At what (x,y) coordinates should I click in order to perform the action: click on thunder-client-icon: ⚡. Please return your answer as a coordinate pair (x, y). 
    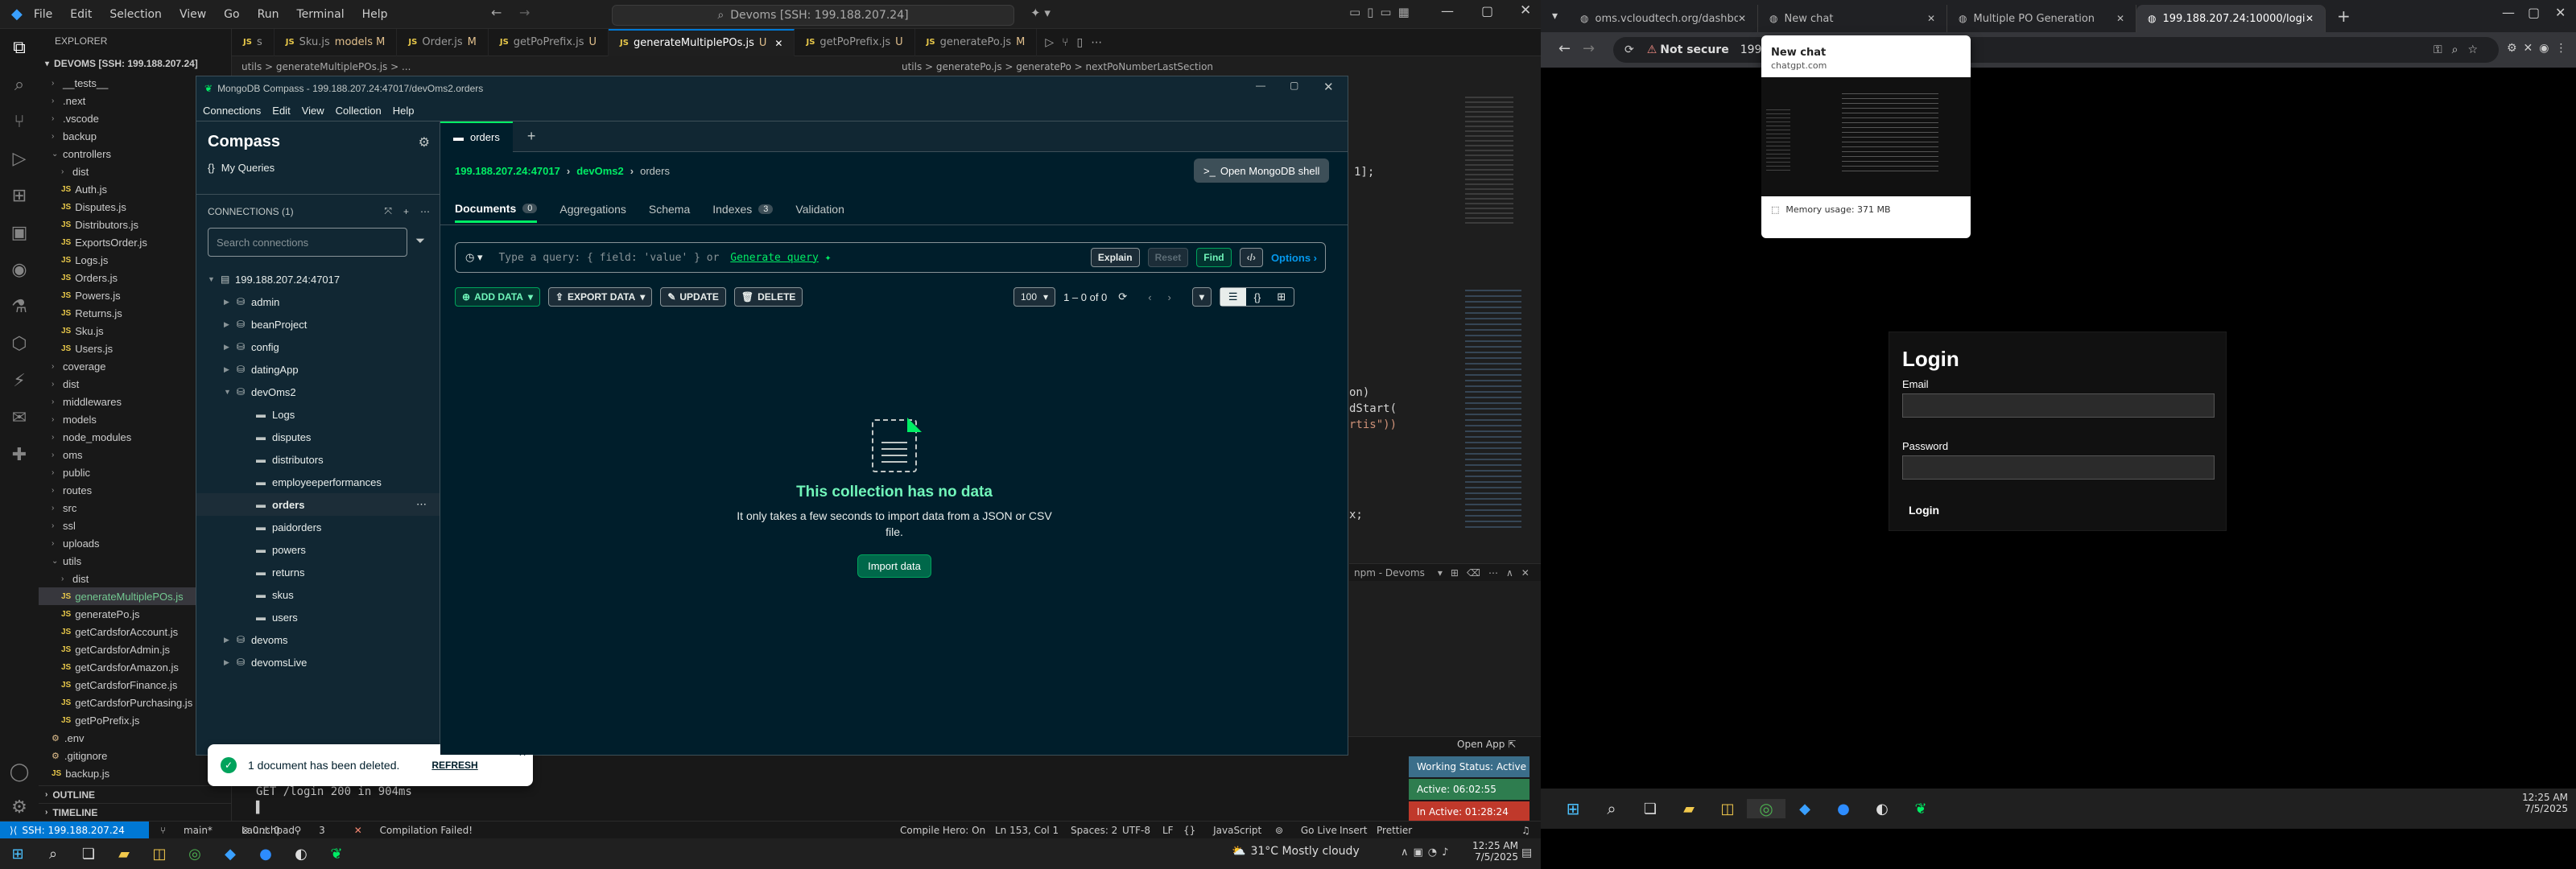
    Looking at the image, I should click on (19, 380).